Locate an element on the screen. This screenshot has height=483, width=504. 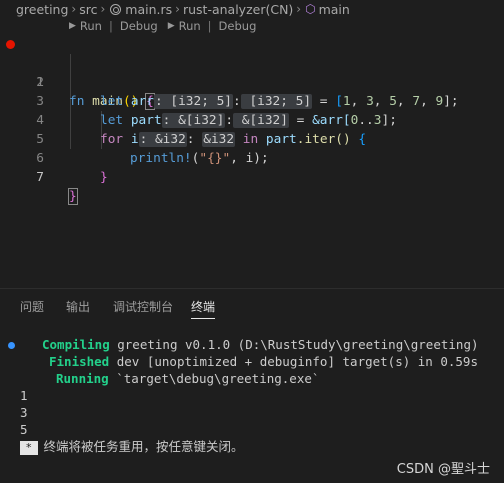
codelens-debug-link-2: Debug is located at coordinates (238, 26).